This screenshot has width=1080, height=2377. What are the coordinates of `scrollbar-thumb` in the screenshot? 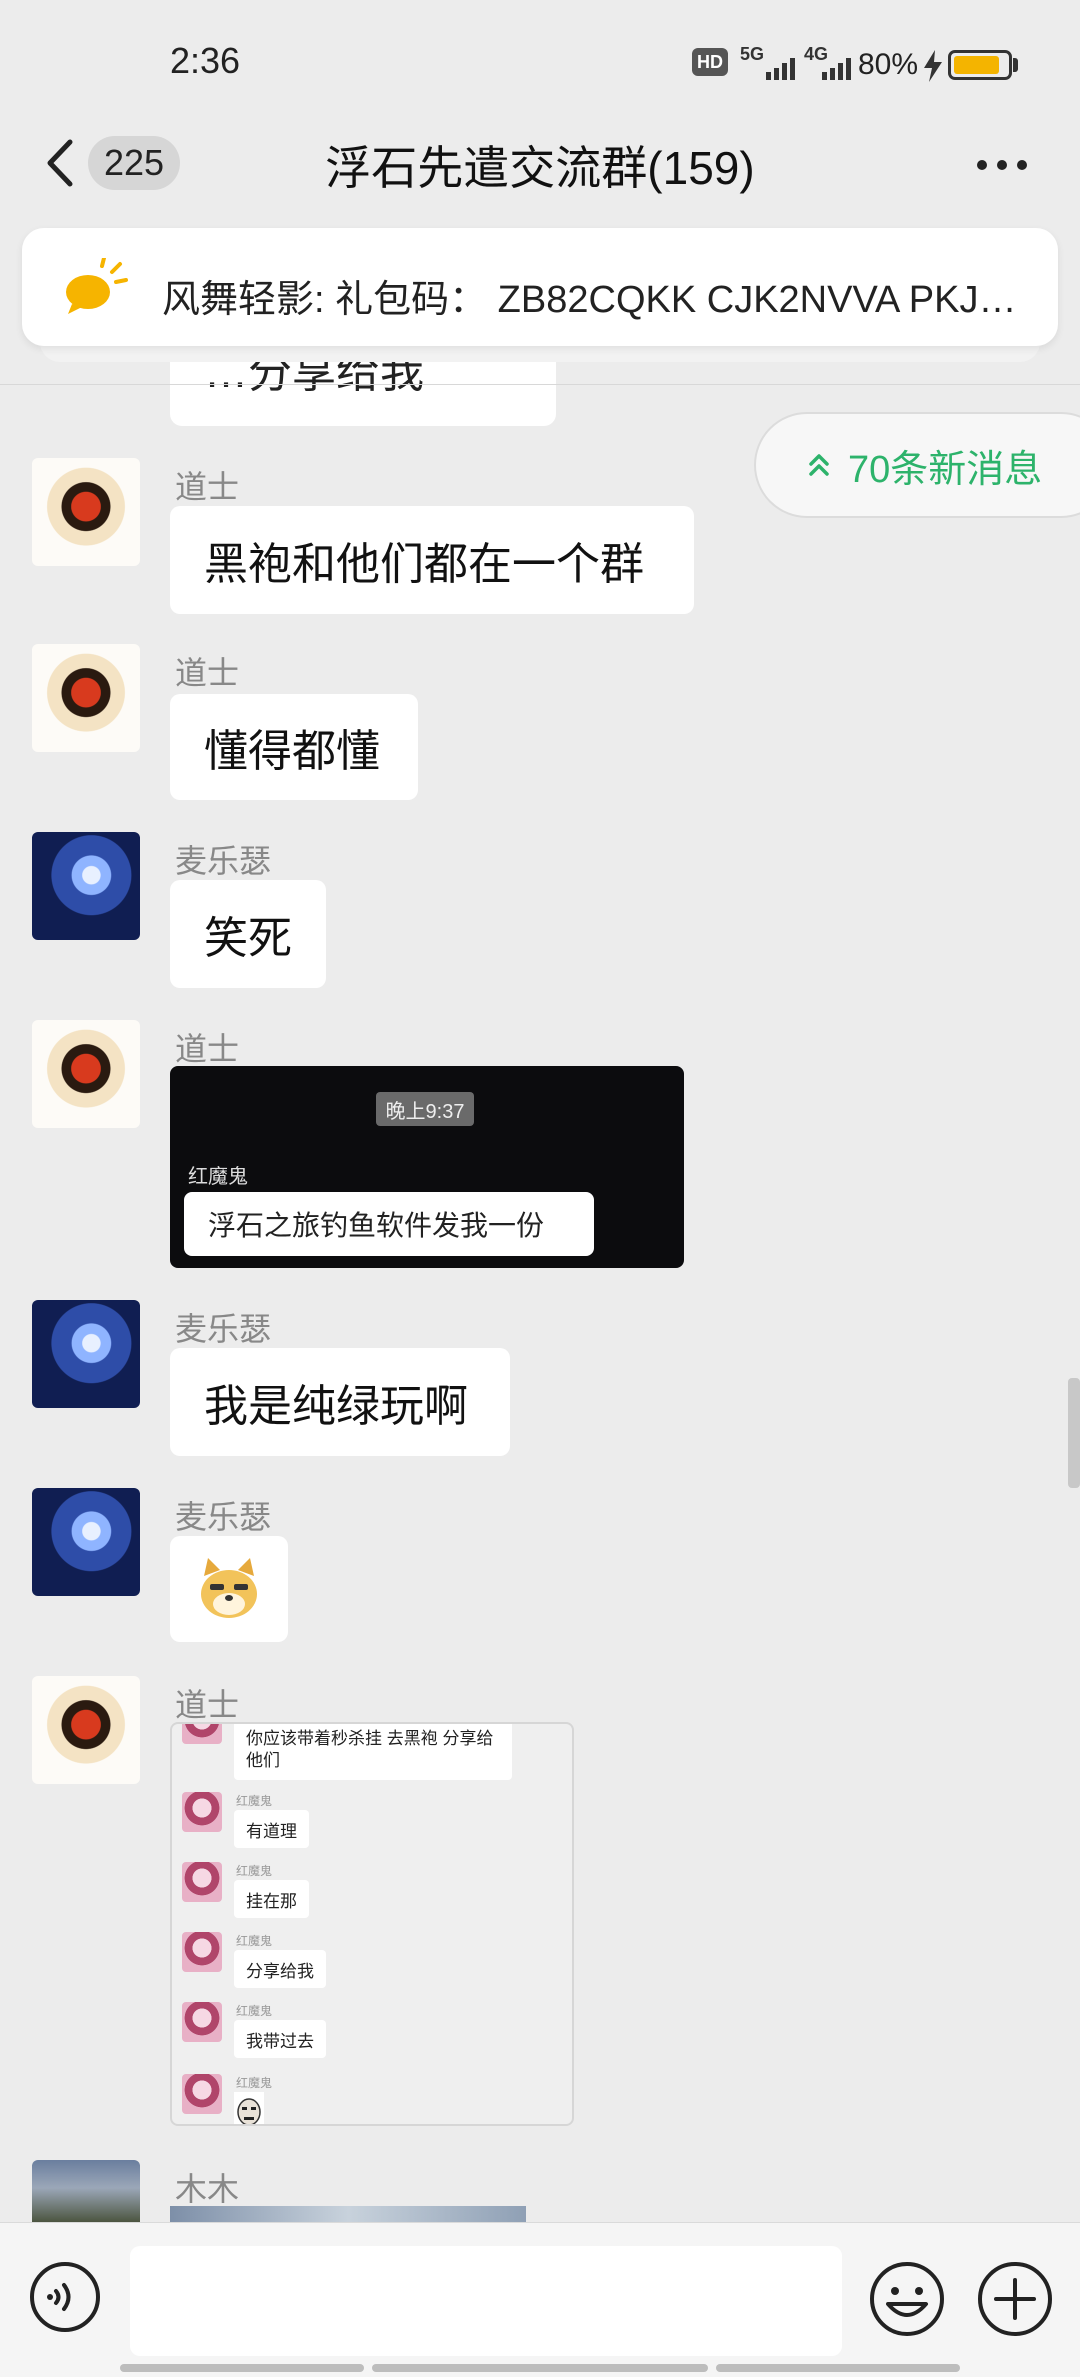 It's located at (1074, 1433).